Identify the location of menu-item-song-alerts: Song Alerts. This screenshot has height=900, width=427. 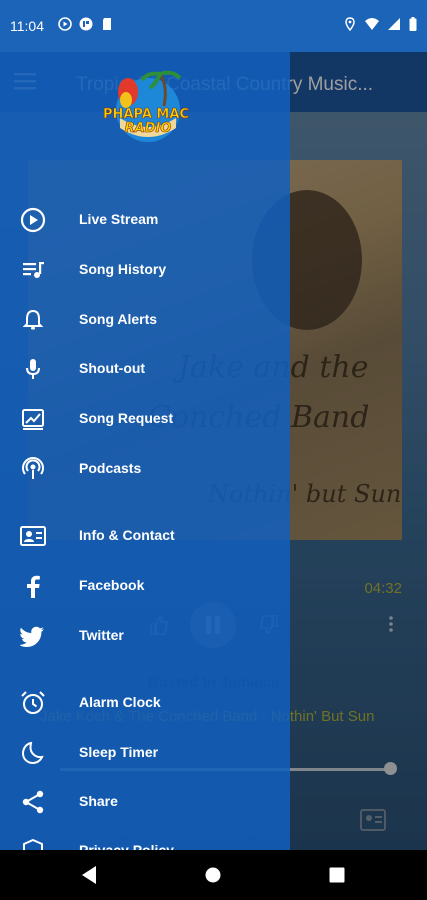
(145, 320).